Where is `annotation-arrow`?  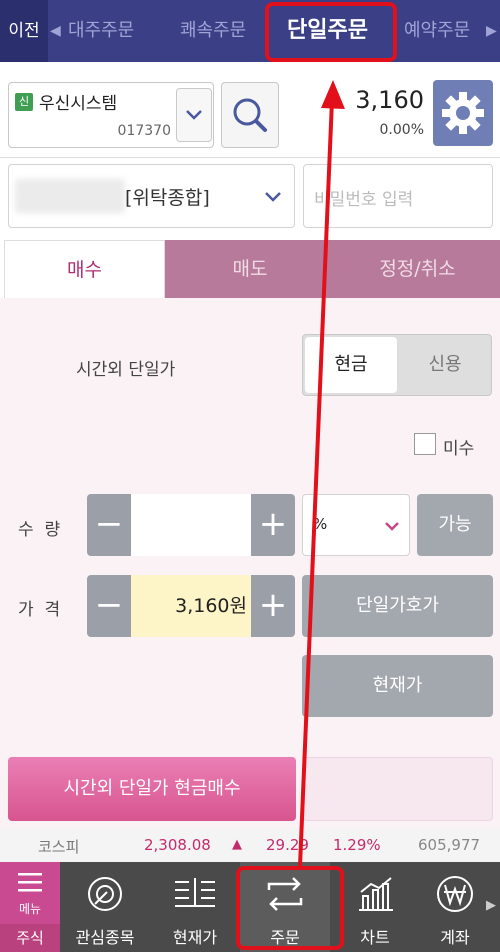 annotation-arrow is located at coordinates (321, 473).